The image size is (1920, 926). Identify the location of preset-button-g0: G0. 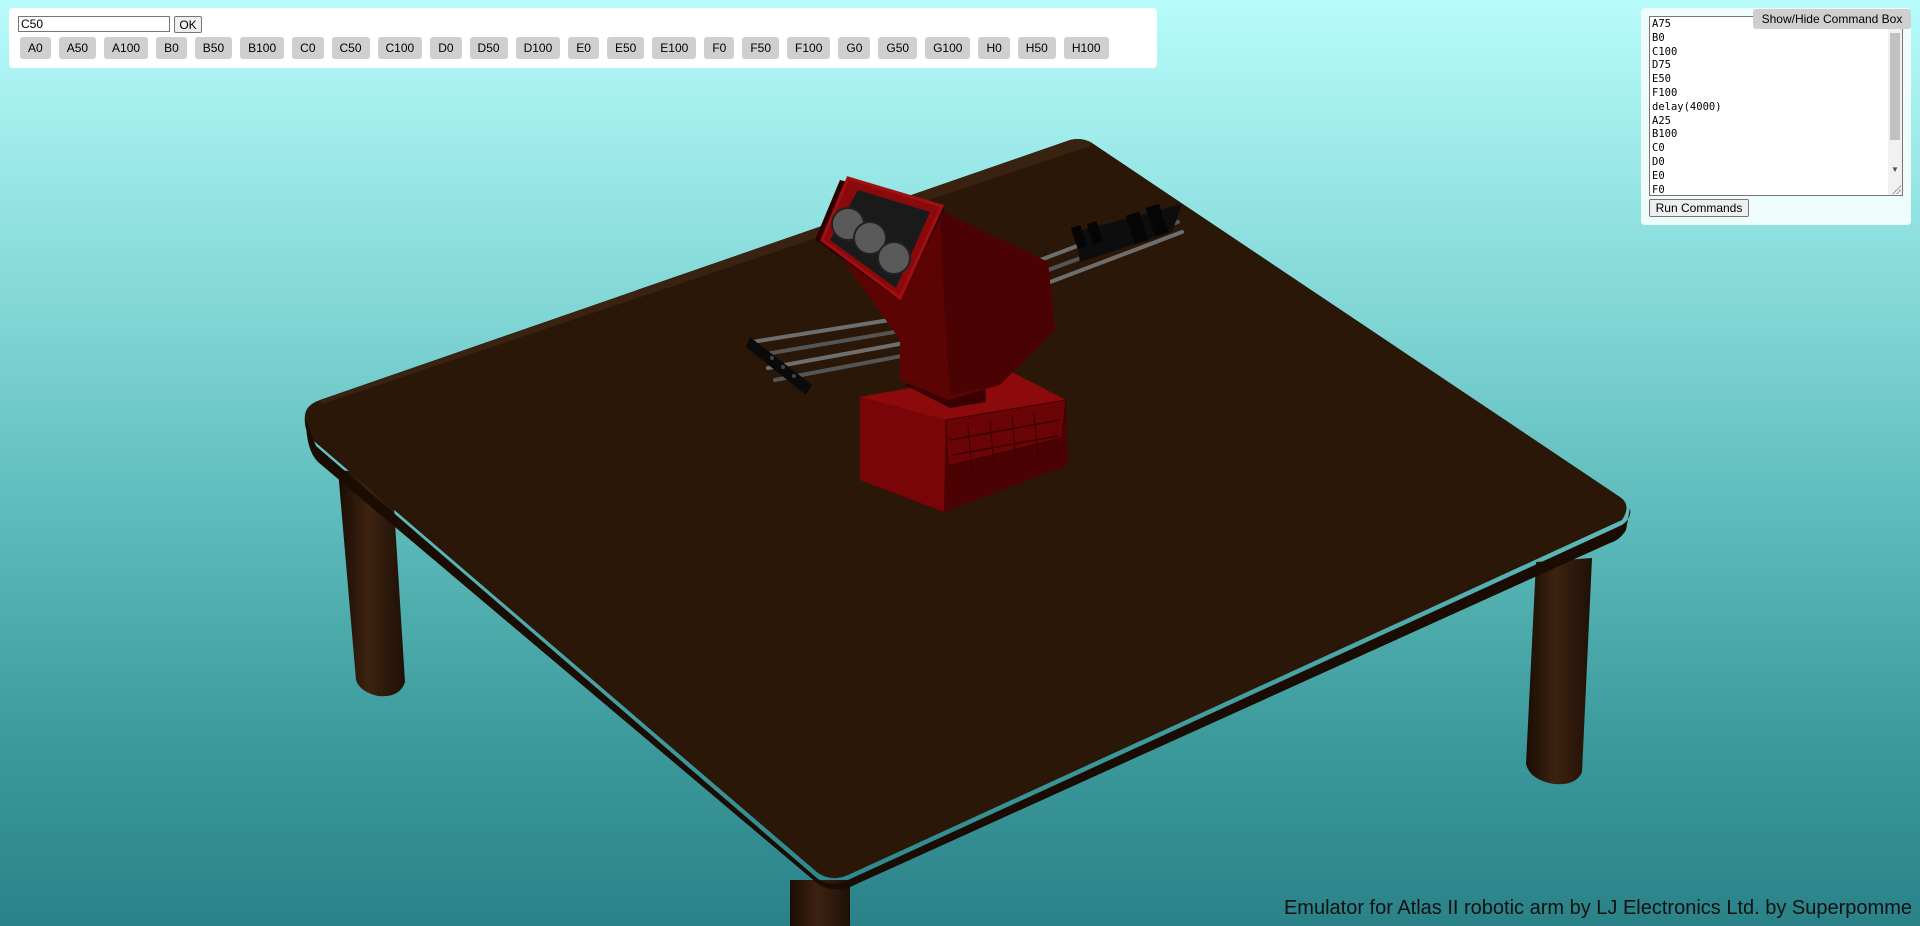
(854, 48).